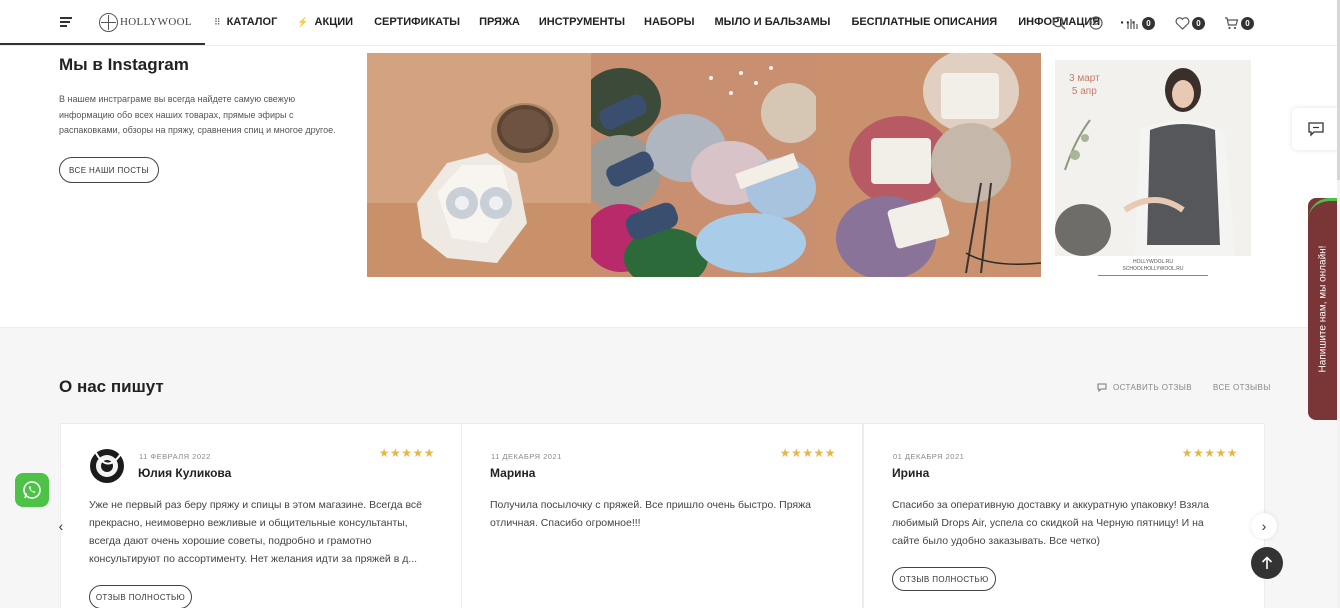 This screenshot has width=1340, height=608. What do you see at coordinates (1232, 23) in the screenshot?
I see `cart-icon` at bounding box center [1232, 23].